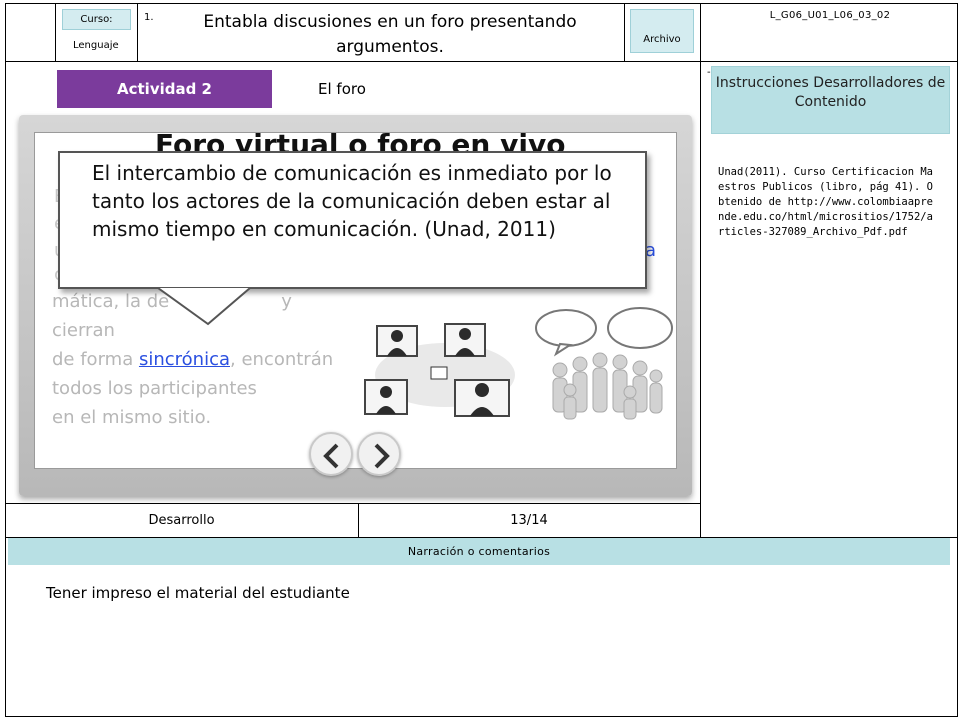  I want to click on chevron-right-icon, so click(382, 456).